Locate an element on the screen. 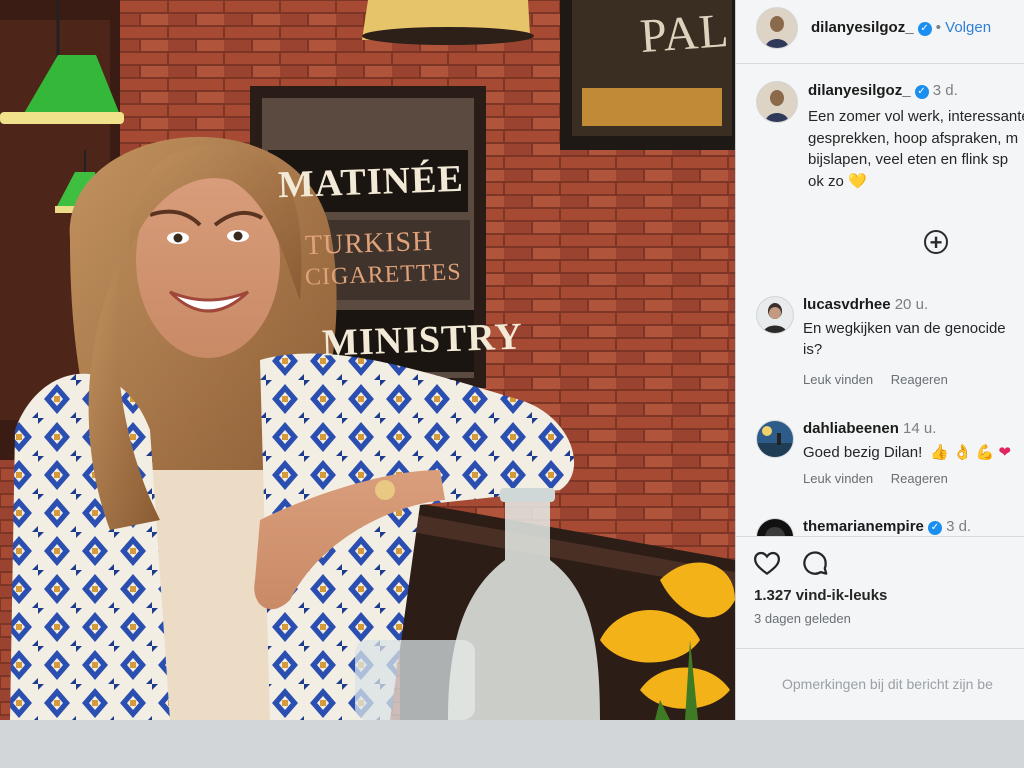 This screenshot has height=768, width=1024. post-date: 3 dagen geleden is located at coordinates (802, 618).